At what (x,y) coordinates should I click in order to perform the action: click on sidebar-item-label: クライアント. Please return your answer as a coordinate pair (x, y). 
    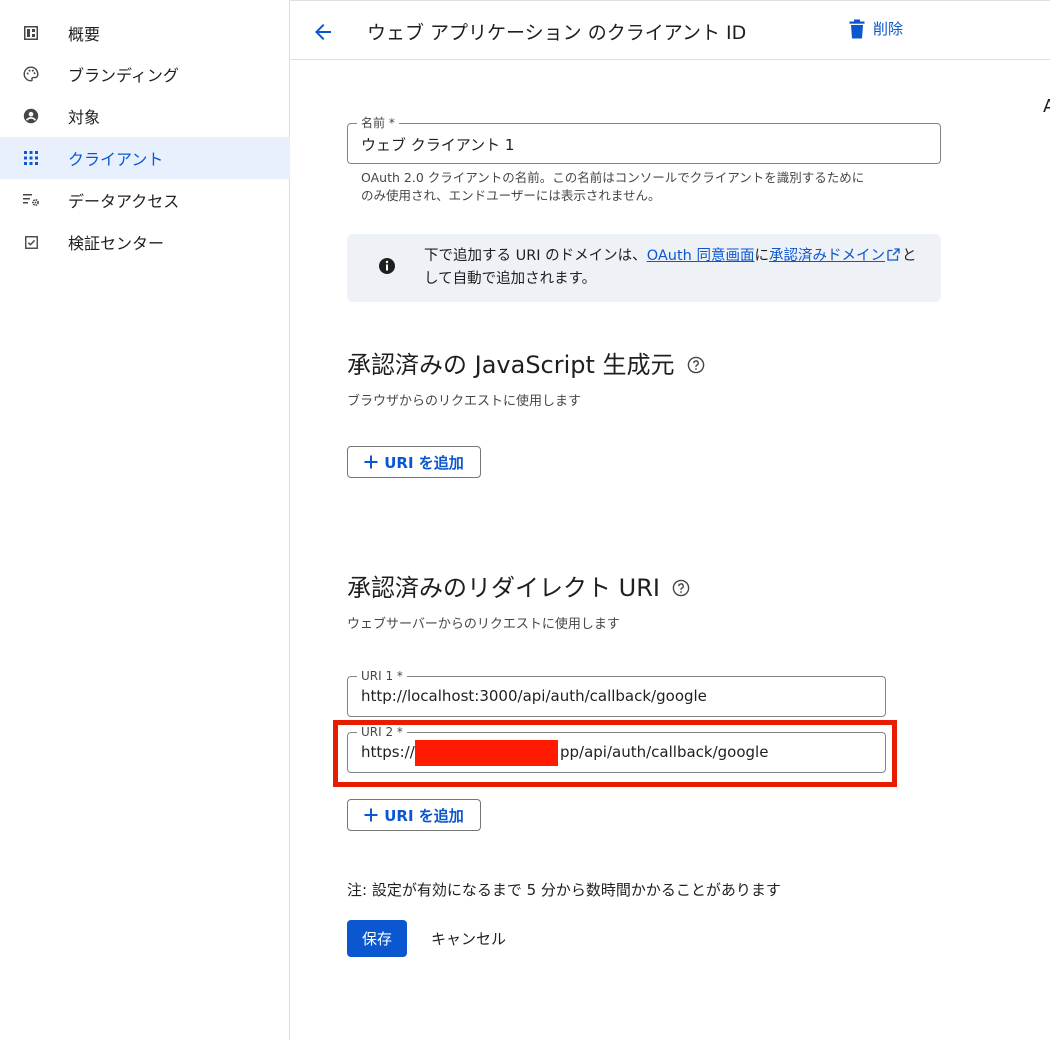
    Looking at the image, I should click on (116, 159).